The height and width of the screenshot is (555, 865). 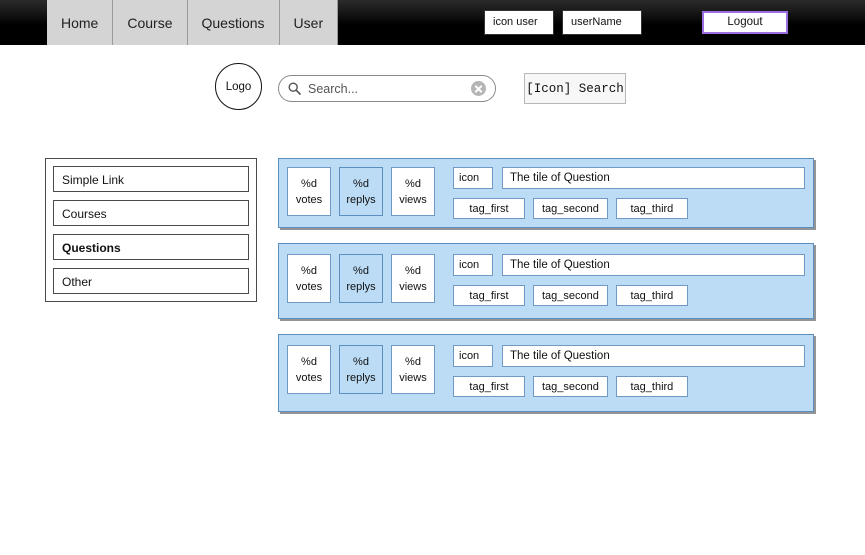 What do you see at coordinates (389, 88) in the screenshot?
I see `search-input` at bounding box center [389, 88].